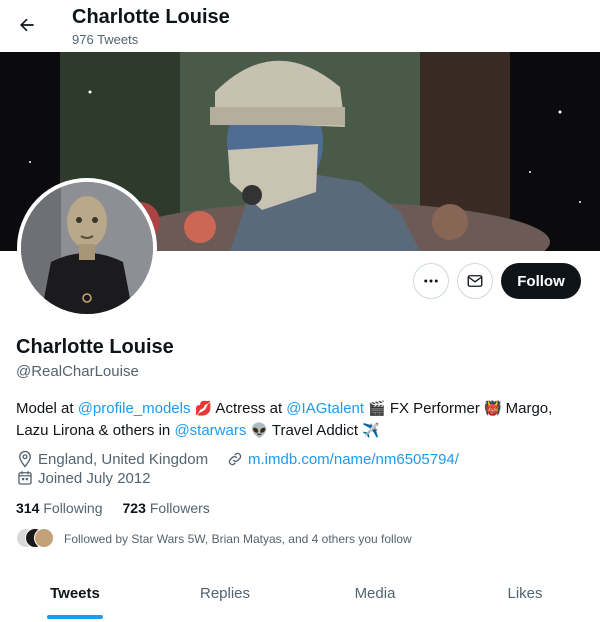 Image resolution: width=600 pixels, height=622 pixels. What do you see at coordinates (77, 371) in the screenshot?
I see `profile-handle: @RealCharLouise` at bounding box center [77, 371].